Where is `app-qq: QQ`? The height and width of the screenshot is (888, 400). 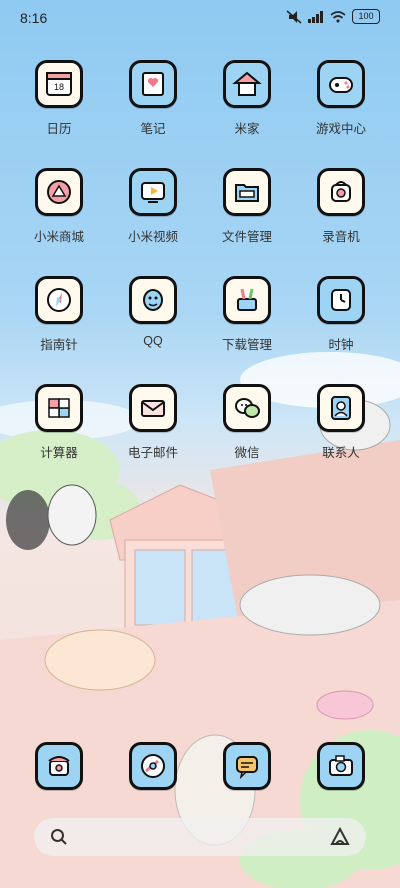
app-qq: QQ is located at coordinates (153, 326).